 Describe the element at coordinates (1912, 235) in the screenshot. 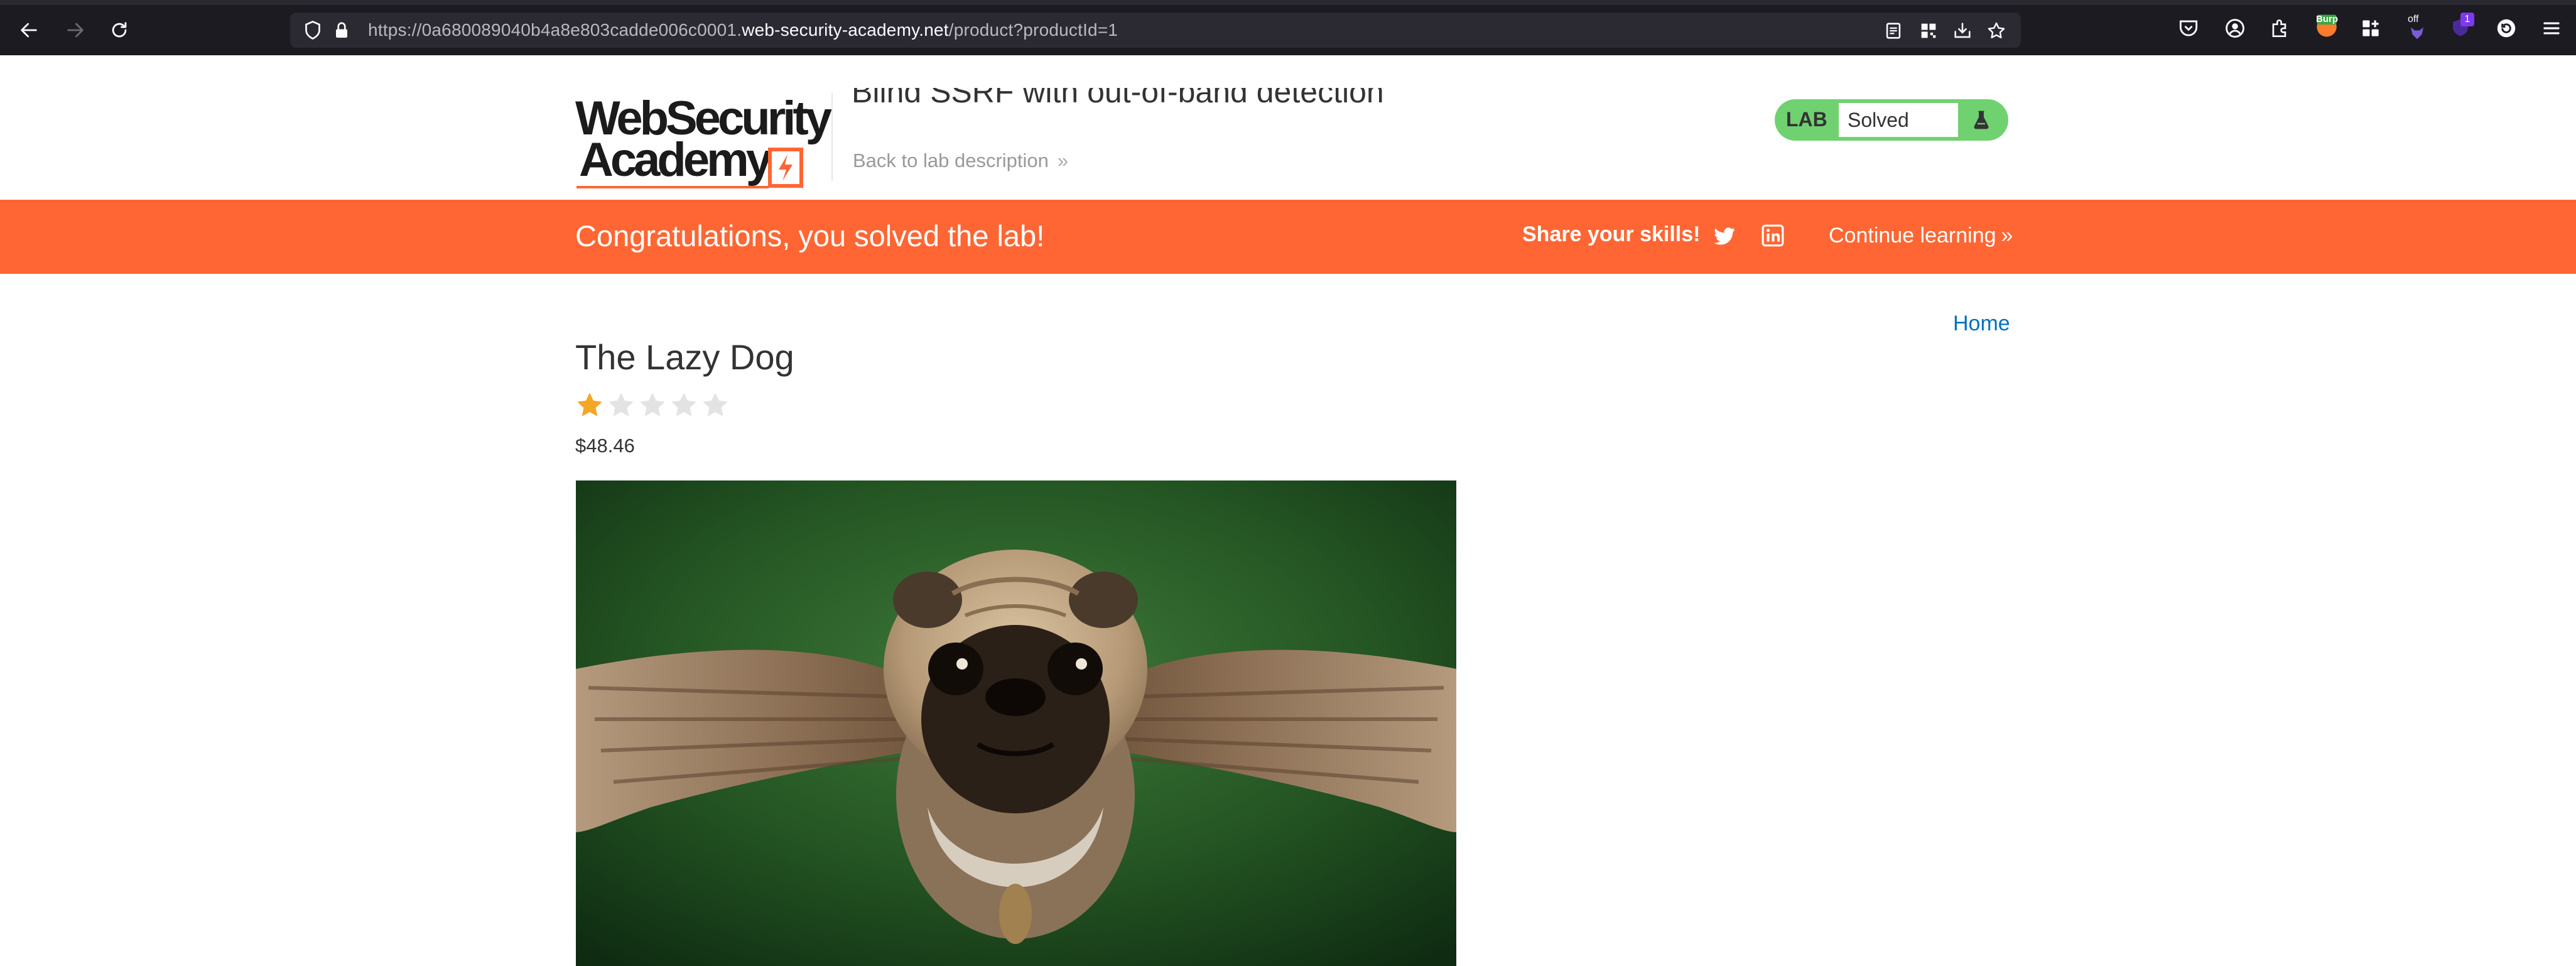

I see `continue-learning-label: Continue learning` at that location.